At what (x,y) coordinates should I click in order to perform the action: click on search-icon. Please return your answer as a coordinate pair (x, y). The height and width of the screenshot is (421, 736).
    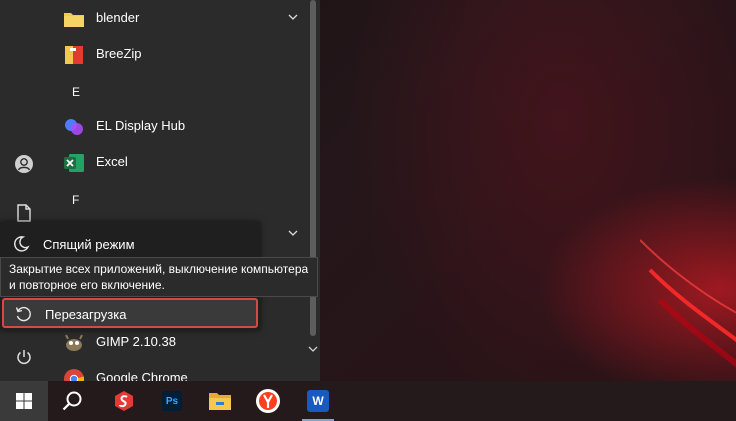
    Looking at the image, I should click on (72, 401).